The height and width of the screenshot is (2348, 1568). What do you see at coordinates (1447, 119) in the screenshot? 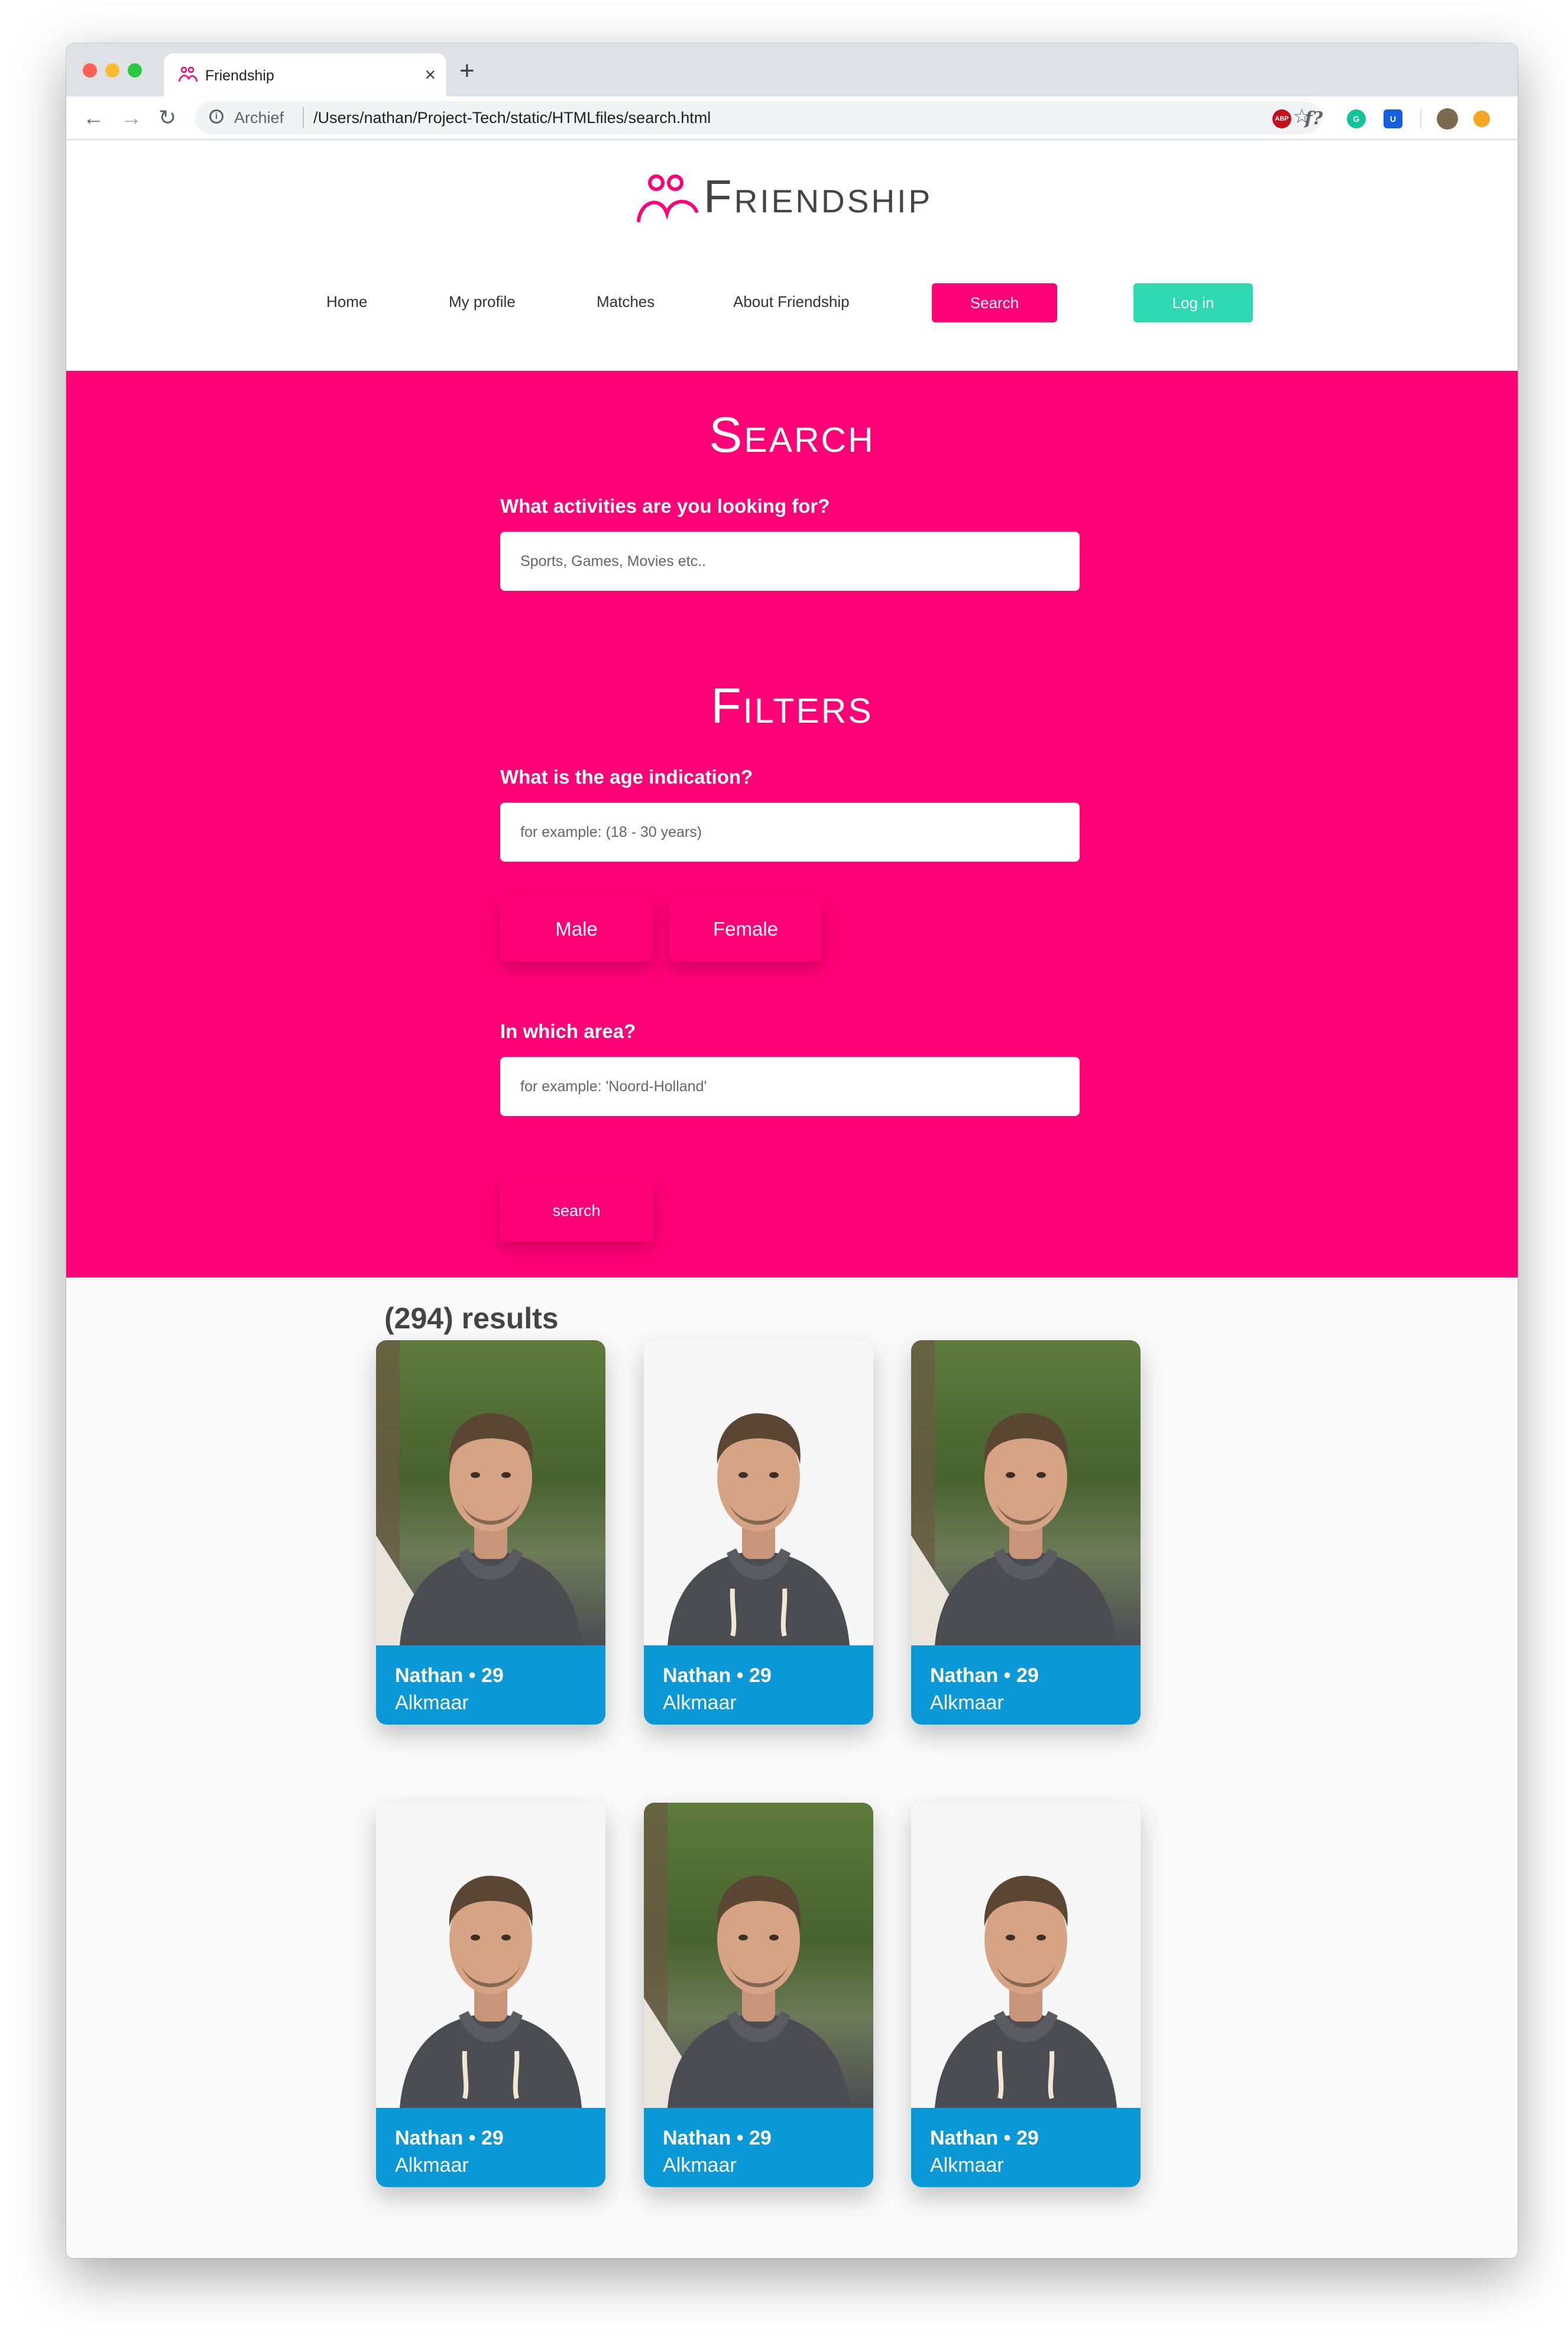
I see `profile-avatar` at bounding box center [1447, 119].